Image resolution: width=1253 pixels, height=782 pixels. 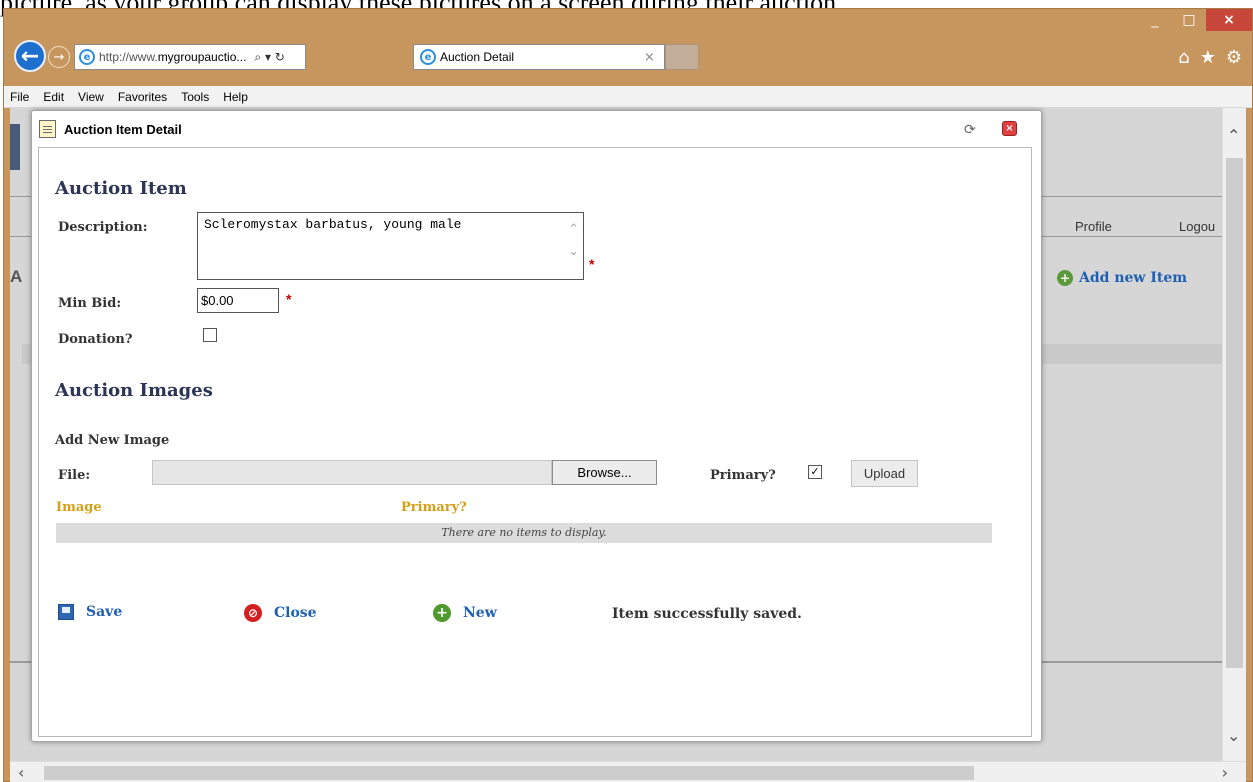 I want to click on horizontal-scrollbar: ‹ ›, so click(x=628, y=771).